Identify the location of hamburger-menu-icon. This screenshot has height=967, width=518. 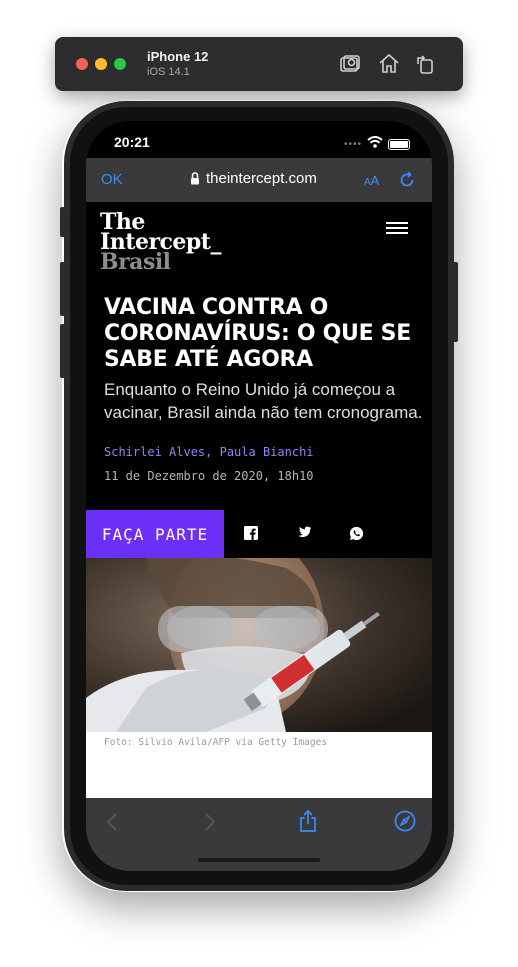
(397, 229).